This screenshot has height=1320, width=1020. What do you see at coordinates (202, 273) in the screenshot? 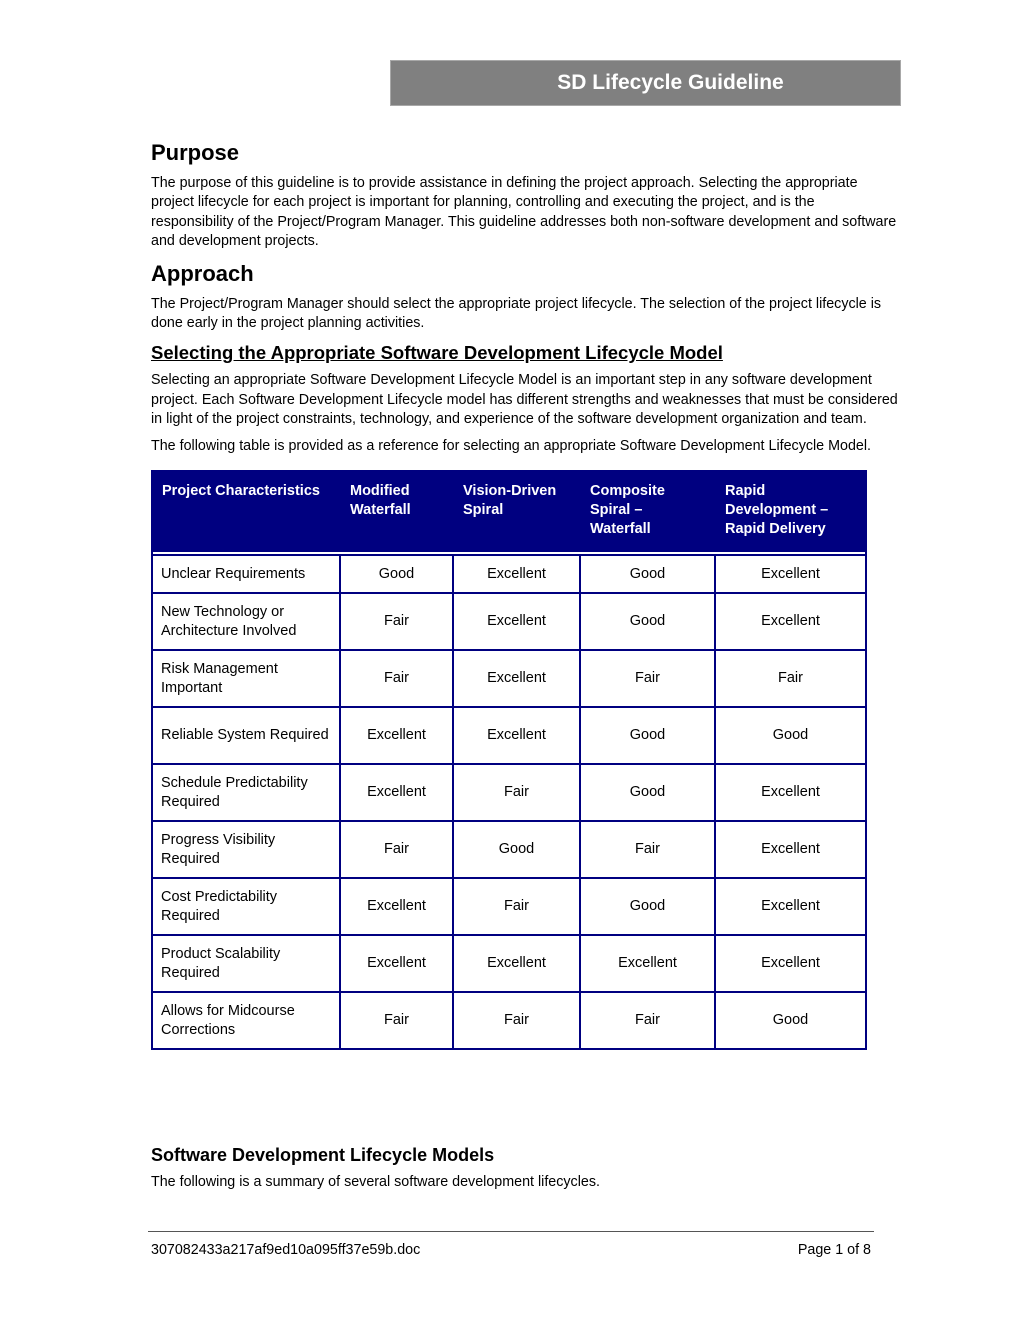
I see `approach-heading: Approach` at bounding box center [202, 273].